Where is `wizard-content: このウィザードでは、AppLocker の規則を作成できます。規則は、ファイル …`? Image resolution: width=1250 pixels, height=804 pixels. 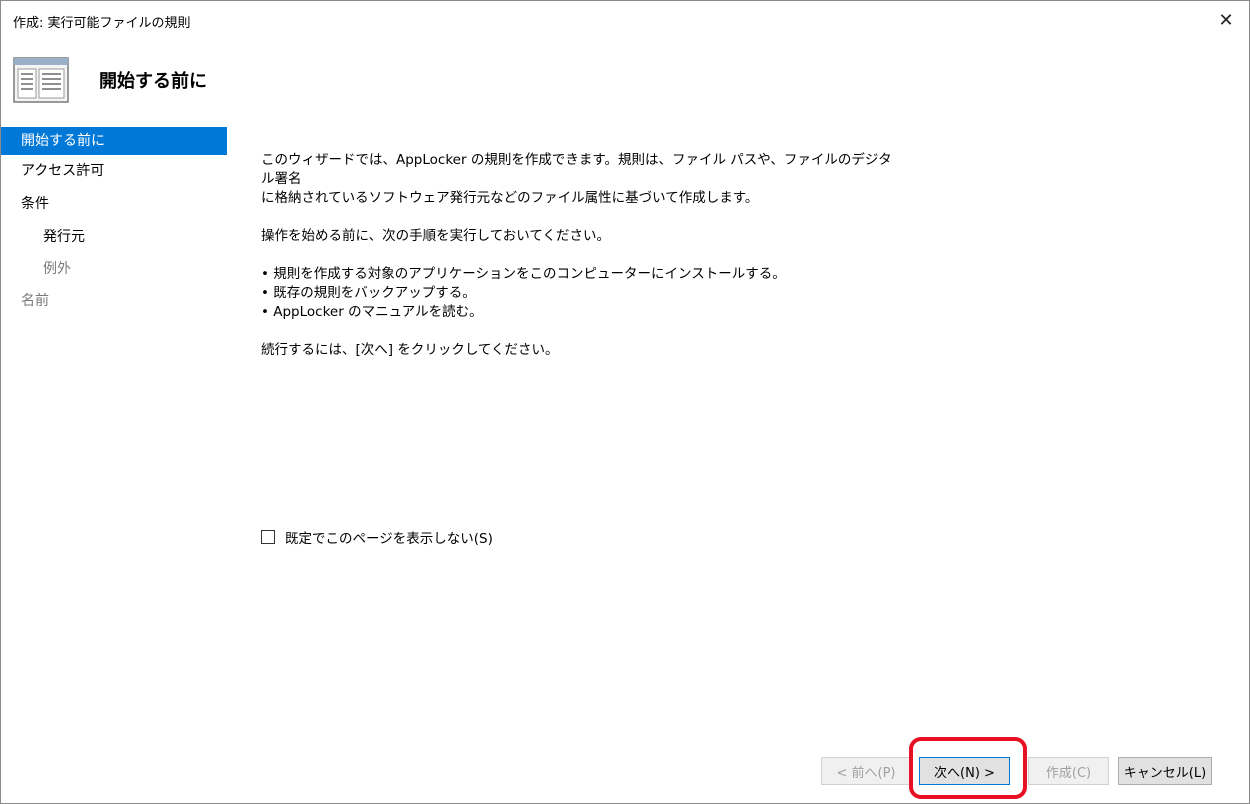
wizard-content: このウィザードでは、AppLocker の規則を作成できます。規則は、ファイル … is located at coordinates (581, 255).